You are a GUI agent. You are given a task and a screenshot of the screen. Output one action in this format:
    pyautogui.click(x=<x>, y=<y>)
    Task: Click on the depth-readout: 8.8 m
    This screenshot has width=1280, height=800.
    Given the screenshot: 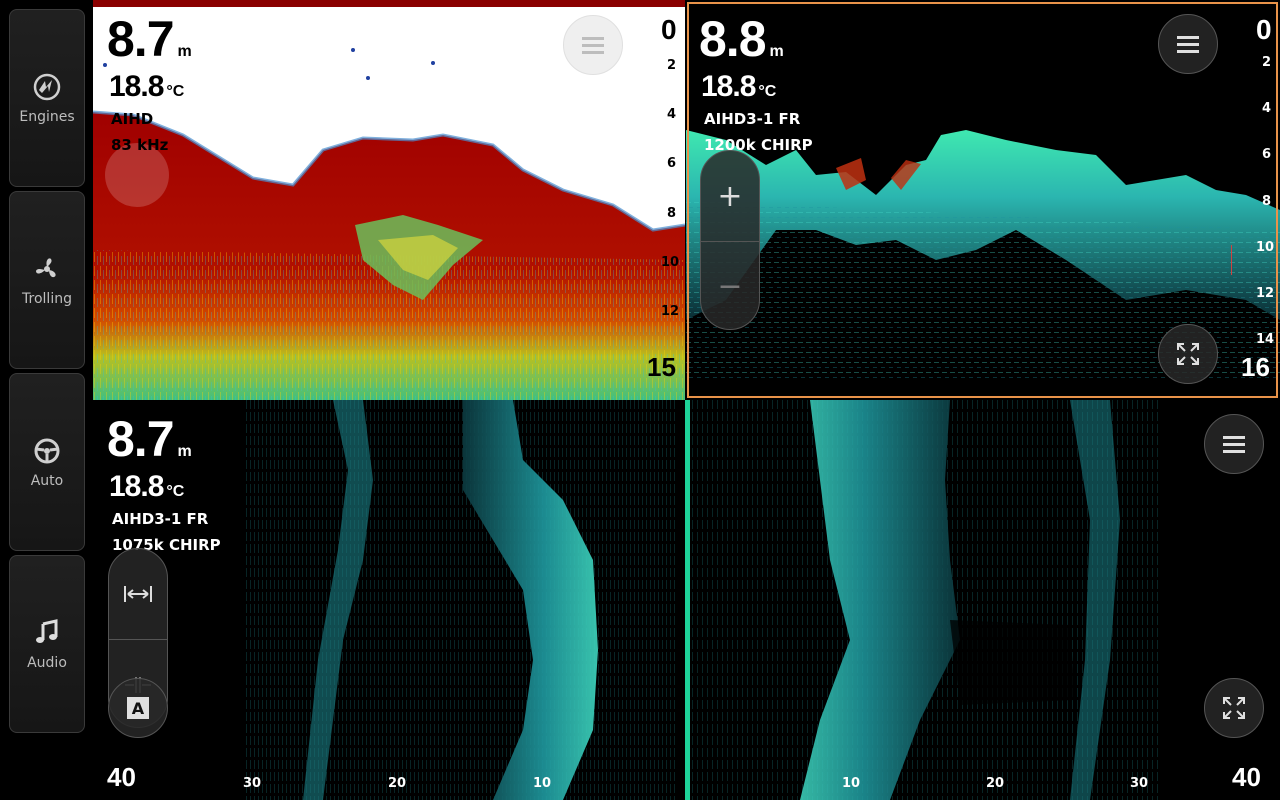 What is the action you would take?
    pyautogui.click(x=741, y=39)
    